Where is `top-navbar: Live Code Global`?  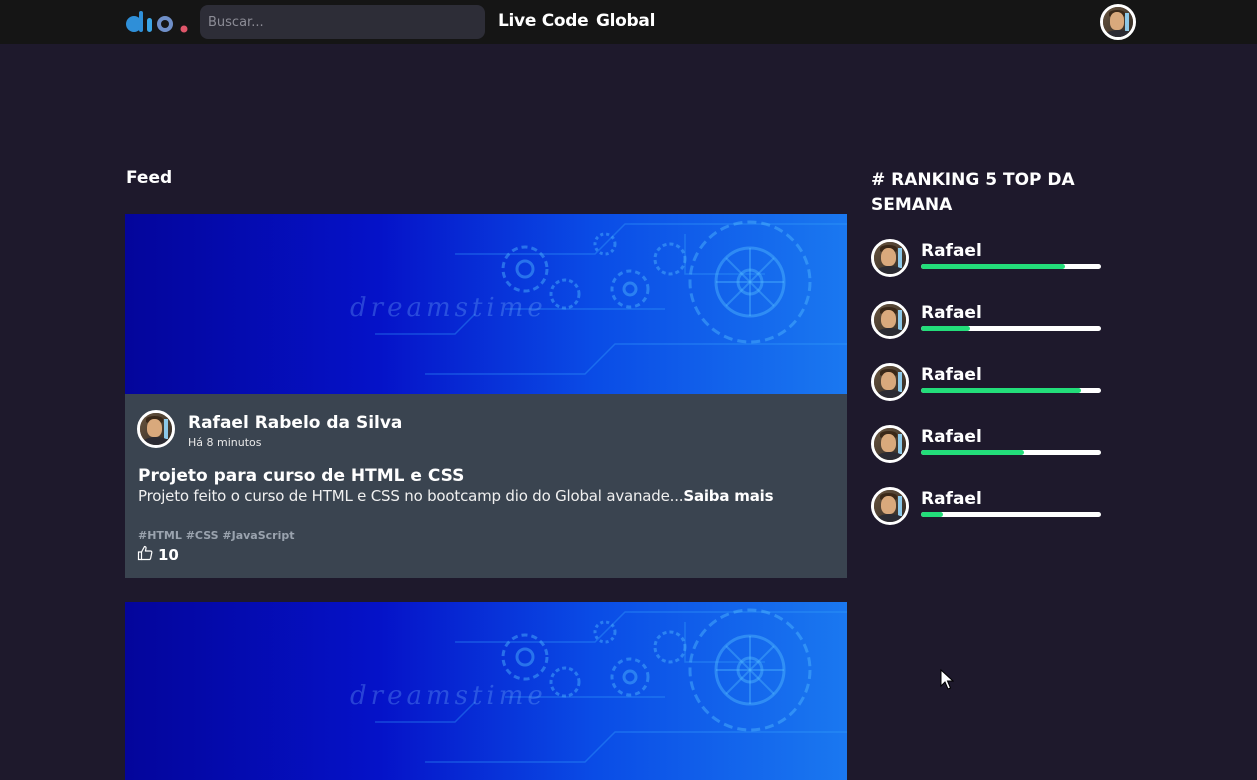 top-navbar: Live Code Global is located at coordinates (628, 22).